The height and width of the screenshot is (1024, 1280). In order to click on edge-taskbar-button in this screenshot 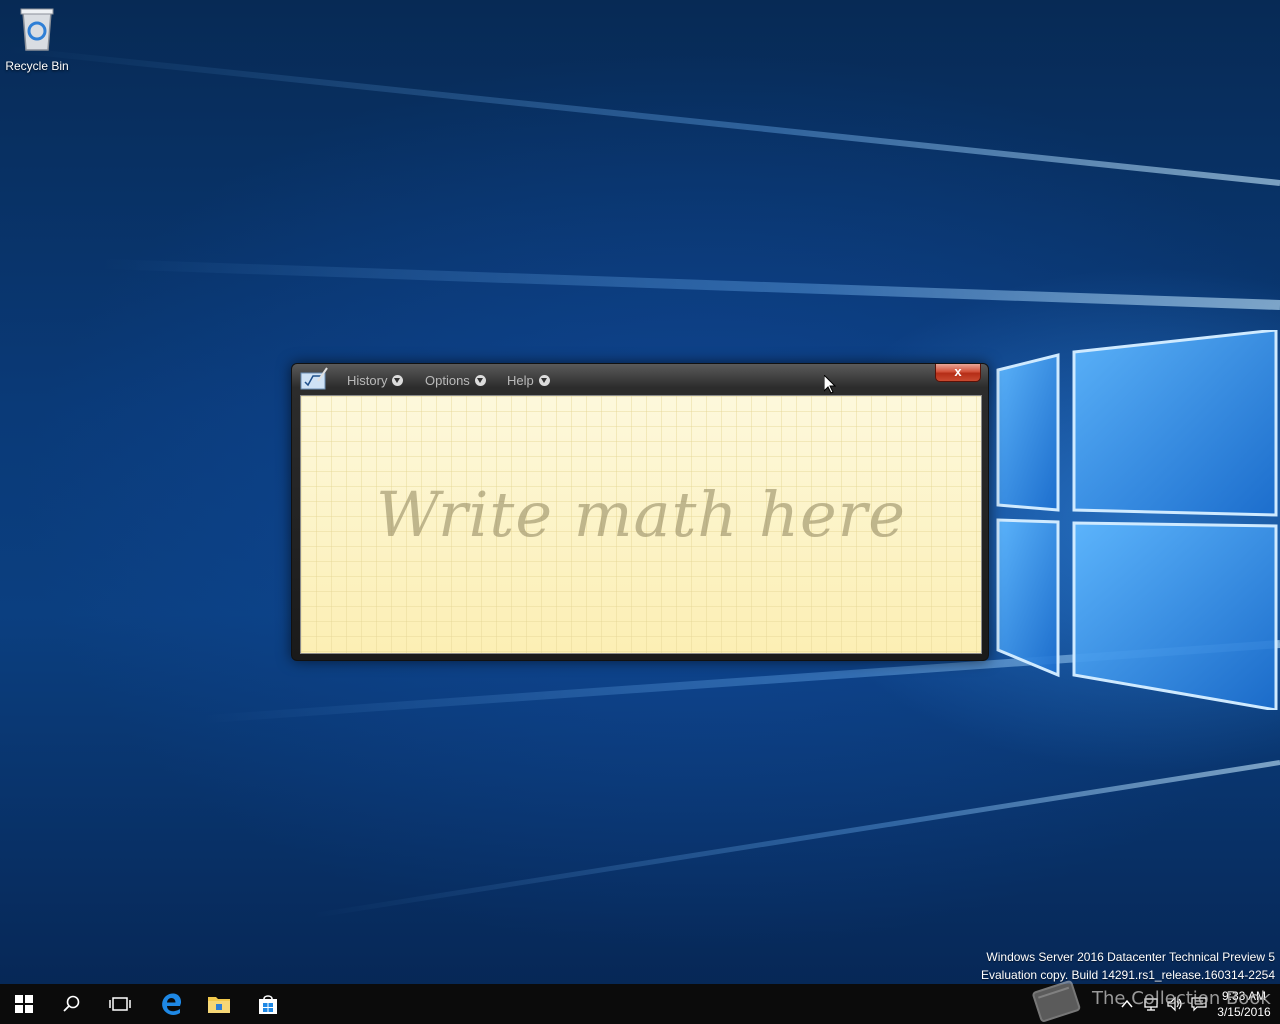, I will do `click(171, 1004)`.